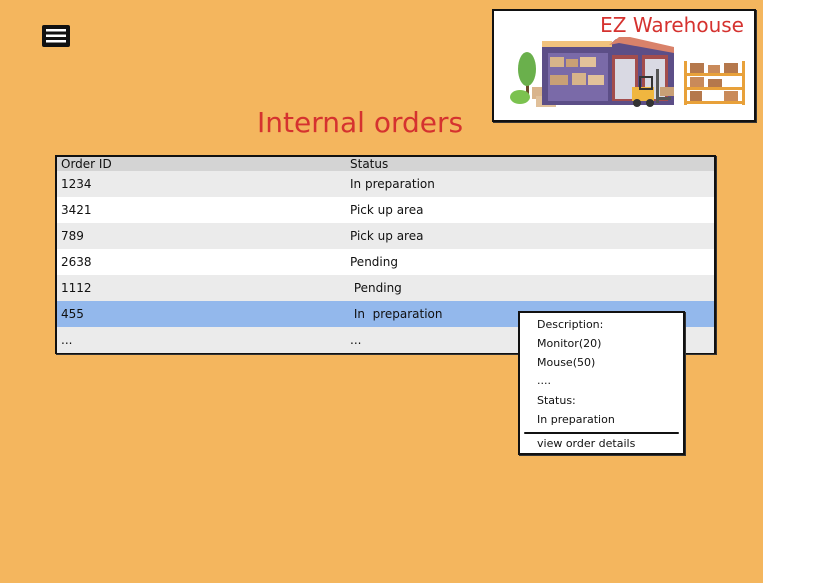  What do you see at coordinates (76, 184) in the screenshot?
I see `order-id-cell: 1234` at bounding box center [76, 184].